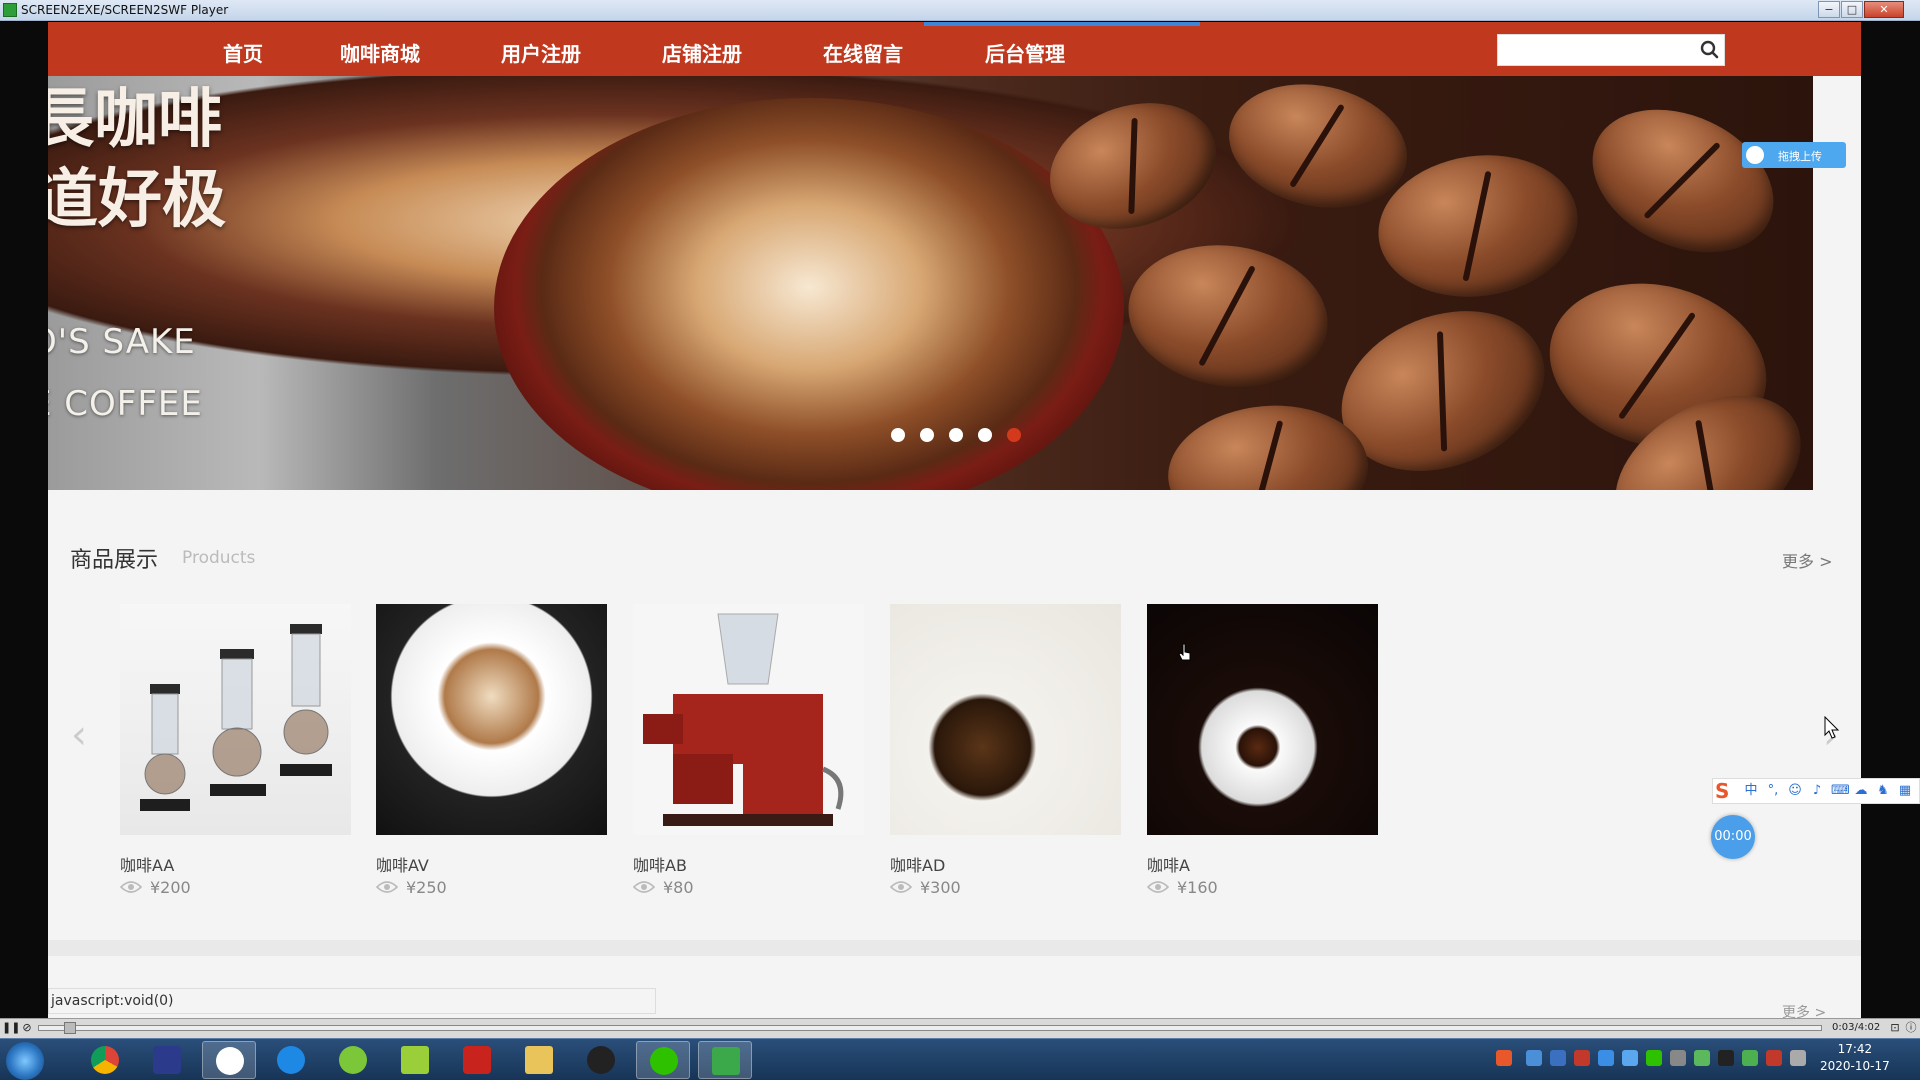 This screenshot has width=1920, height=1080. Describe the element at coordinates (1855, 1058) in the screenshot. I see `taskbar-clock: 17:42 2020-10-17` at that location.